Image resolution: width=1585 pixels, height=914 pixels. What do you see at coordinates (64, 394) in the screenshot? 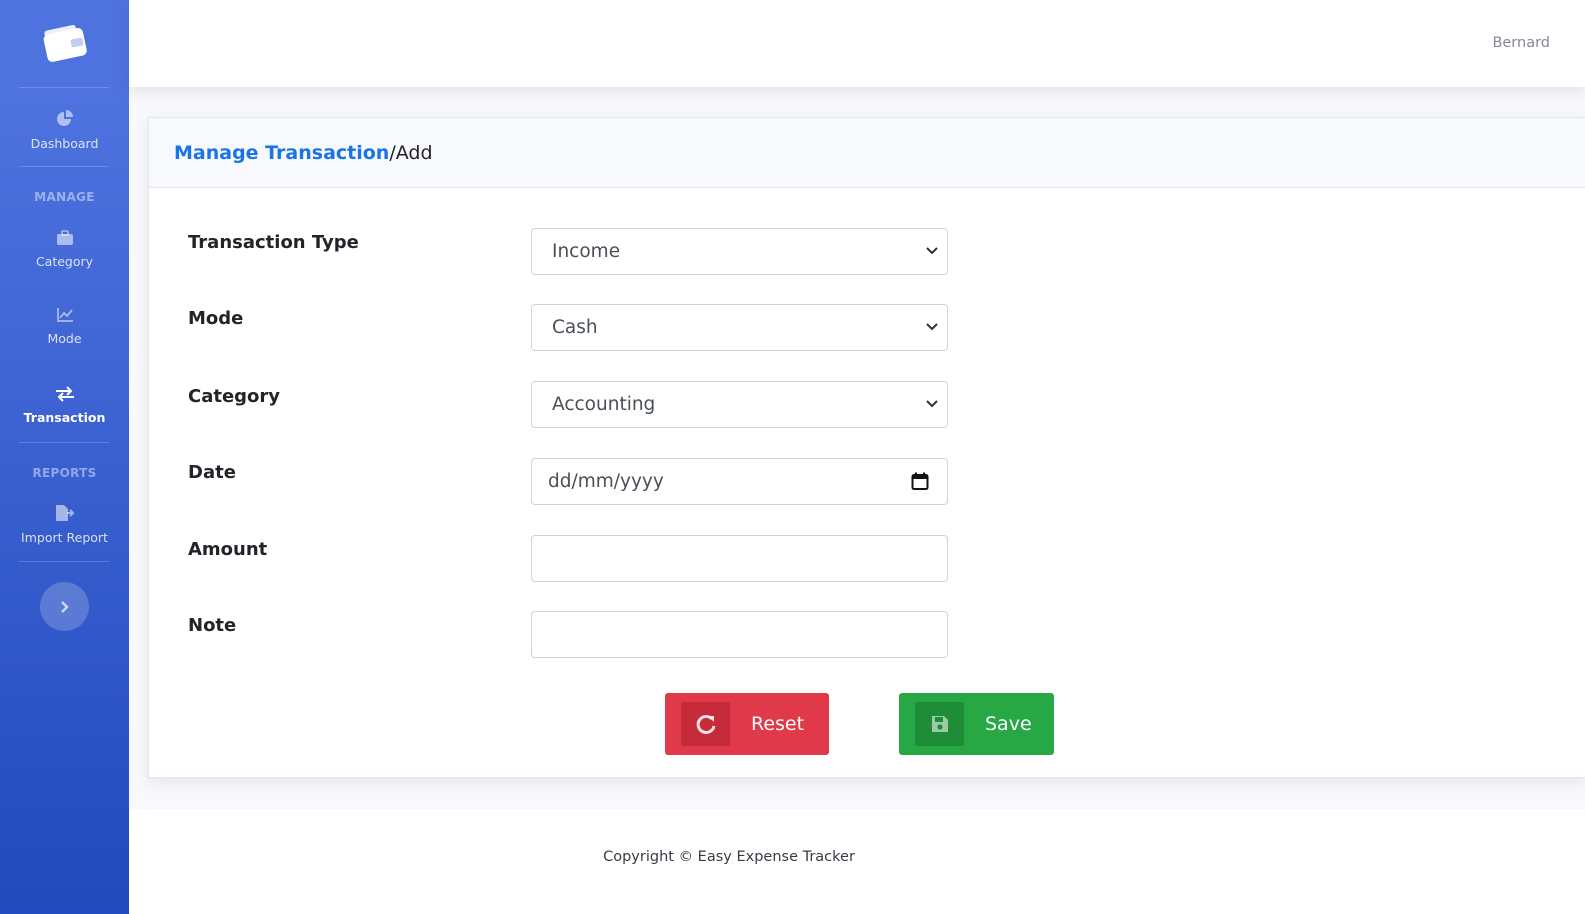
I see `exchange-arrows-icon` at bounding box center [64, 394].